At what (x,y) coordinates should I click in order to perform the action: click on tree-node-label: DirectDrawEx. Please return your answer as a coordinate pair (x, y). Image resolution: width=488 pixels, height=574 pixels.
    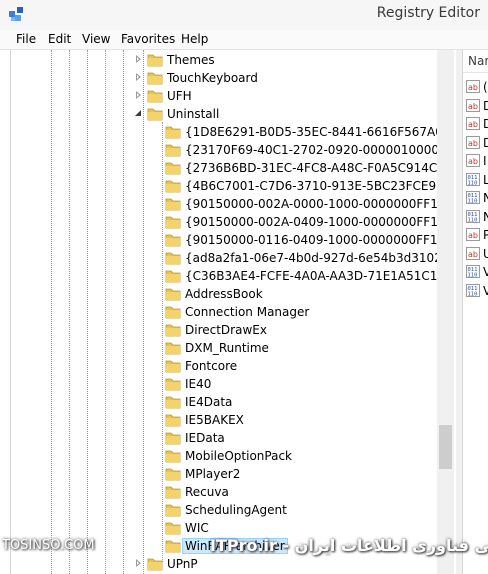
    Looking at the image, I should click on (226, 330).